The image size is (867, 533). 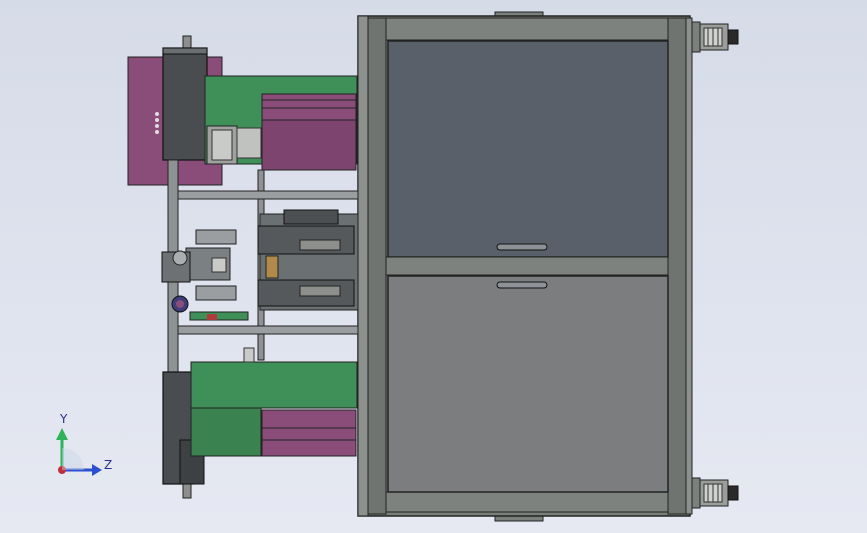 I want to click on upper-door-handle, so click(x=522, y=247).